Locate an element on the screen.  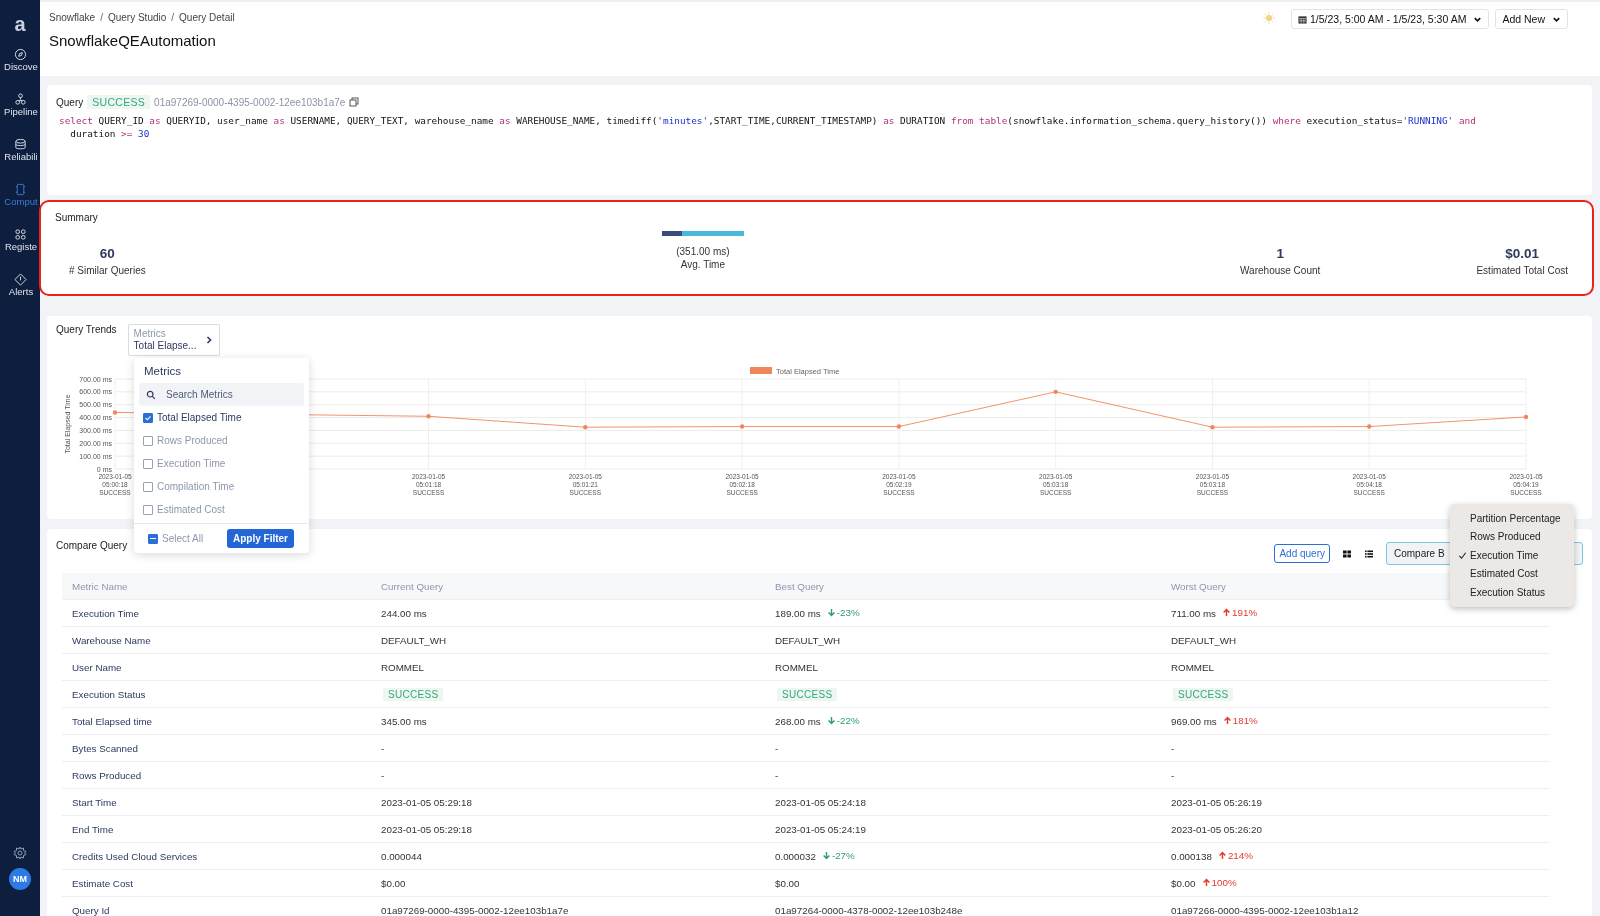
sql-code: select QUERY_ID as QUERYID, user_name as USERNAME, QUERY_TEXT, warehouse_name as WAREHOUSE_NAME, timediff('minutes',START_TIME,CURRENT_TIMESTAMP) as DURATION from table(snowflake.information_schema.query_history()) where execution_status='RUNNING' and duration >= 30 is located at coordinates (768, 127).